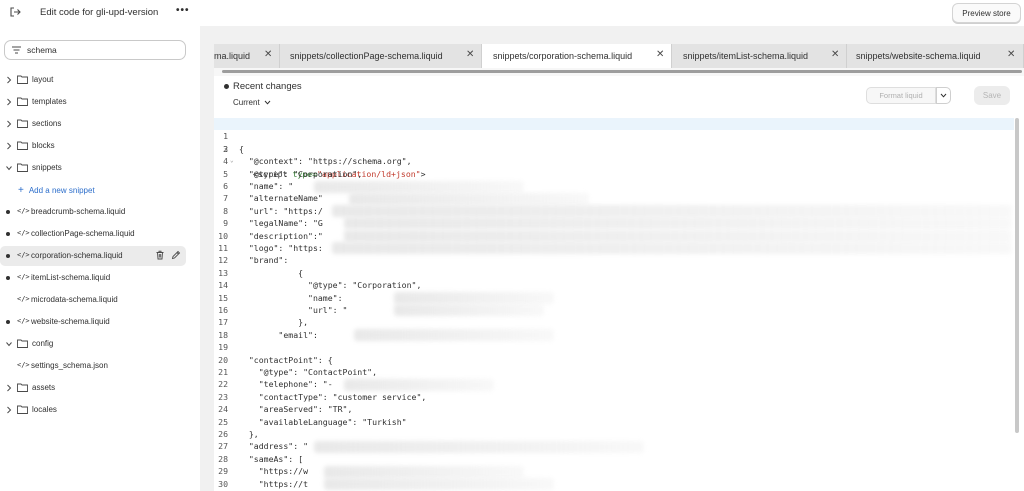 The width and height of the screenshot is (1024, 491). Describe the element at coordinates (99, 12) in the screenshot. I see `page-title: Edit code for gli-upd-version` at that location.